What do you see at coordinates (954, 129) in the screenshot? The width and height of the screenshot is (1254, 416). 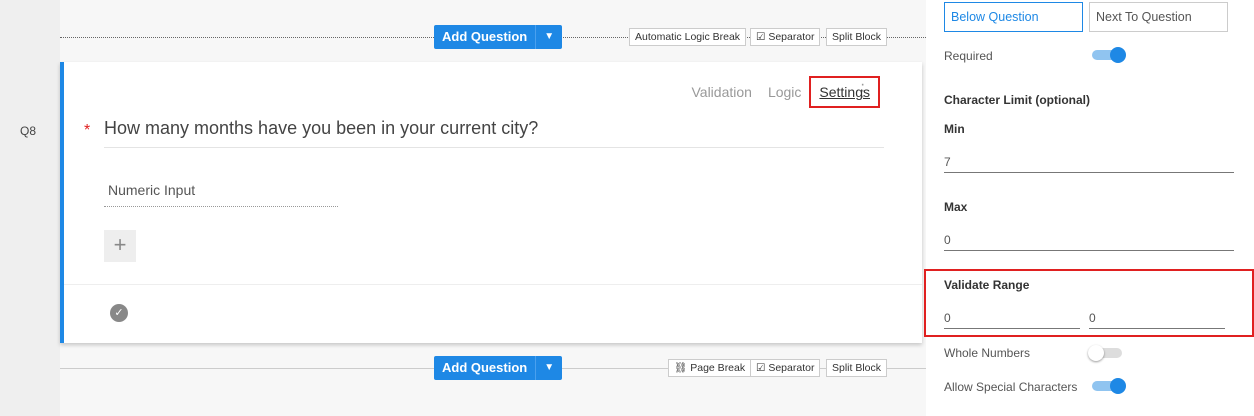 I see `min-label: Min` at bounding box center [954, 129].